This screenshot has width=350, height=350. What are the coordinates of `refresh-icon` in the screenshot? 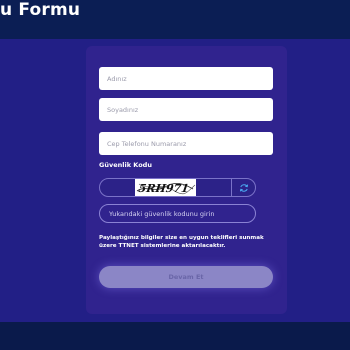 It's located at (243, 187).